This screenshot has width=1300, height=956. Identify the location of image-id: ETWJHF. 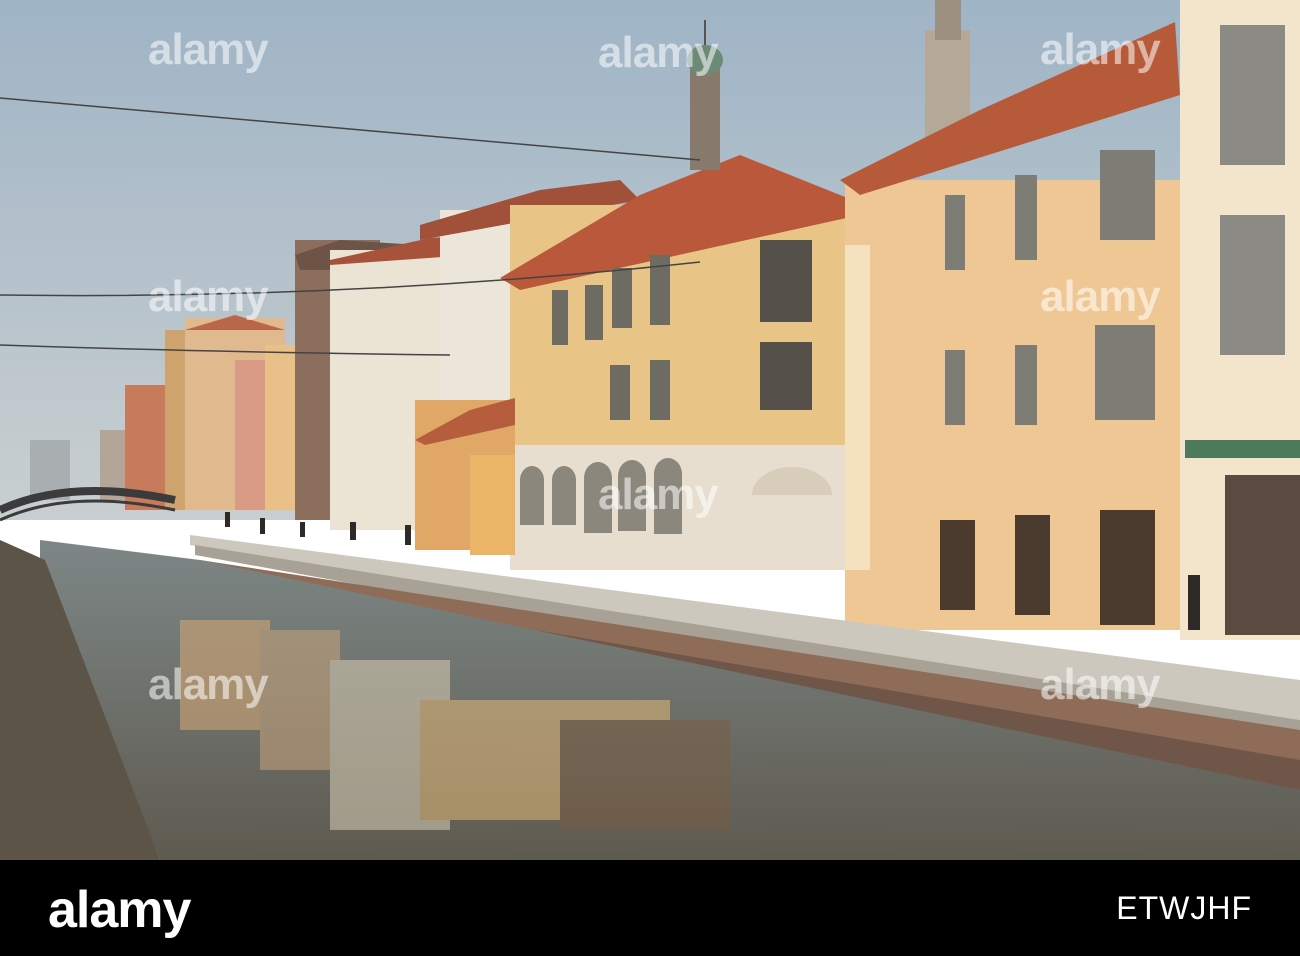
(1184, 908).